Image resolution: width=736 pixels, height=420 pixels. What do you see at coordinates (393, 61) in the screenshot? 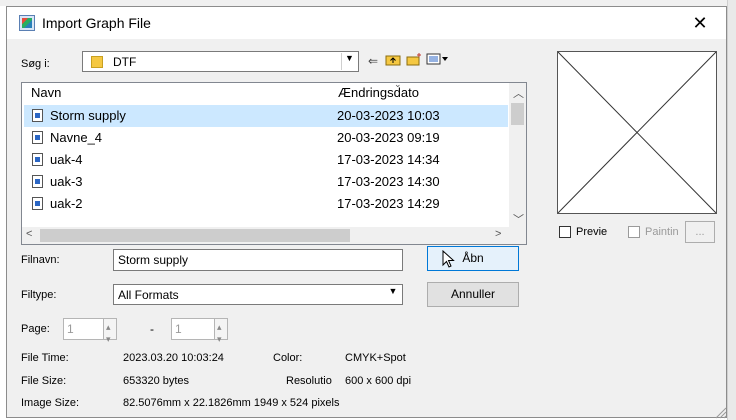
I see `up-folder-icon` at bounding box center [393, 61].